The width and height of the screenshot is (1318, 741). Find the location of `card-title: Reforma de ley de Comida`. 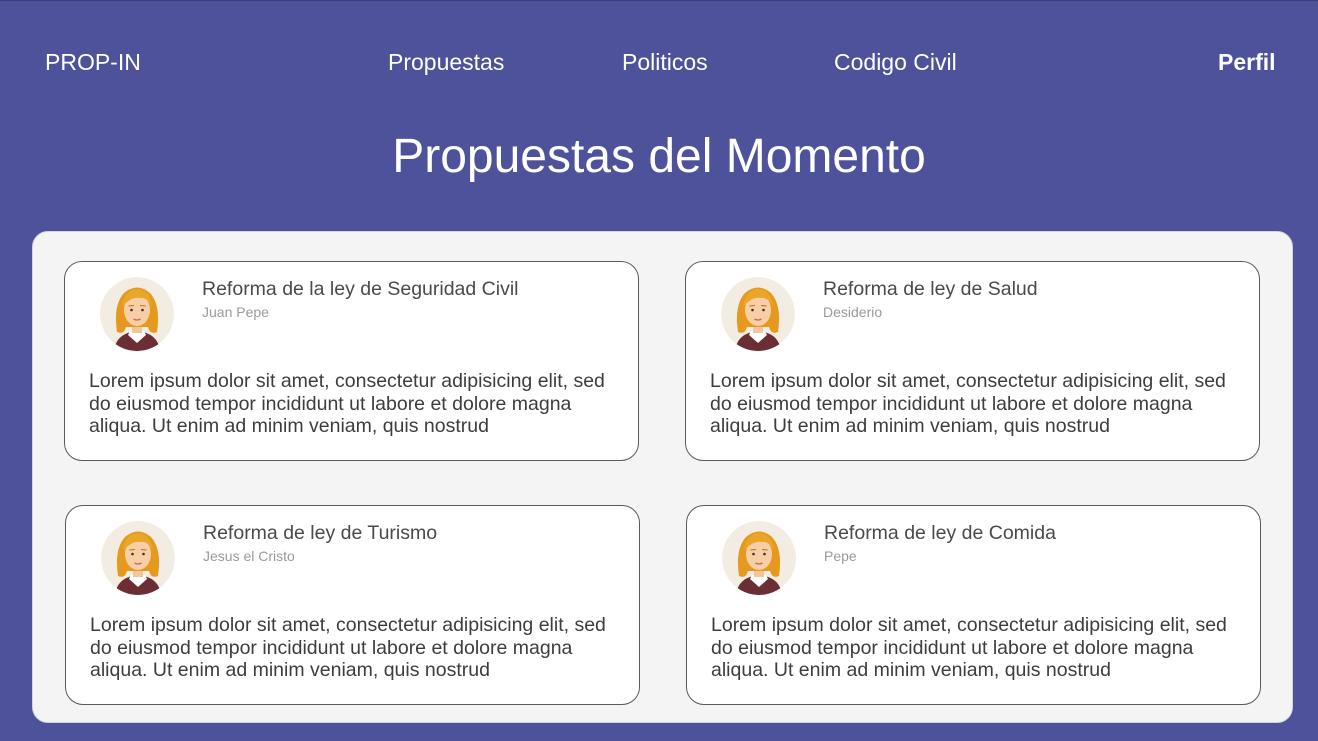

card-title: Reforma de ley de Comida is located at coordinates (940, 533).